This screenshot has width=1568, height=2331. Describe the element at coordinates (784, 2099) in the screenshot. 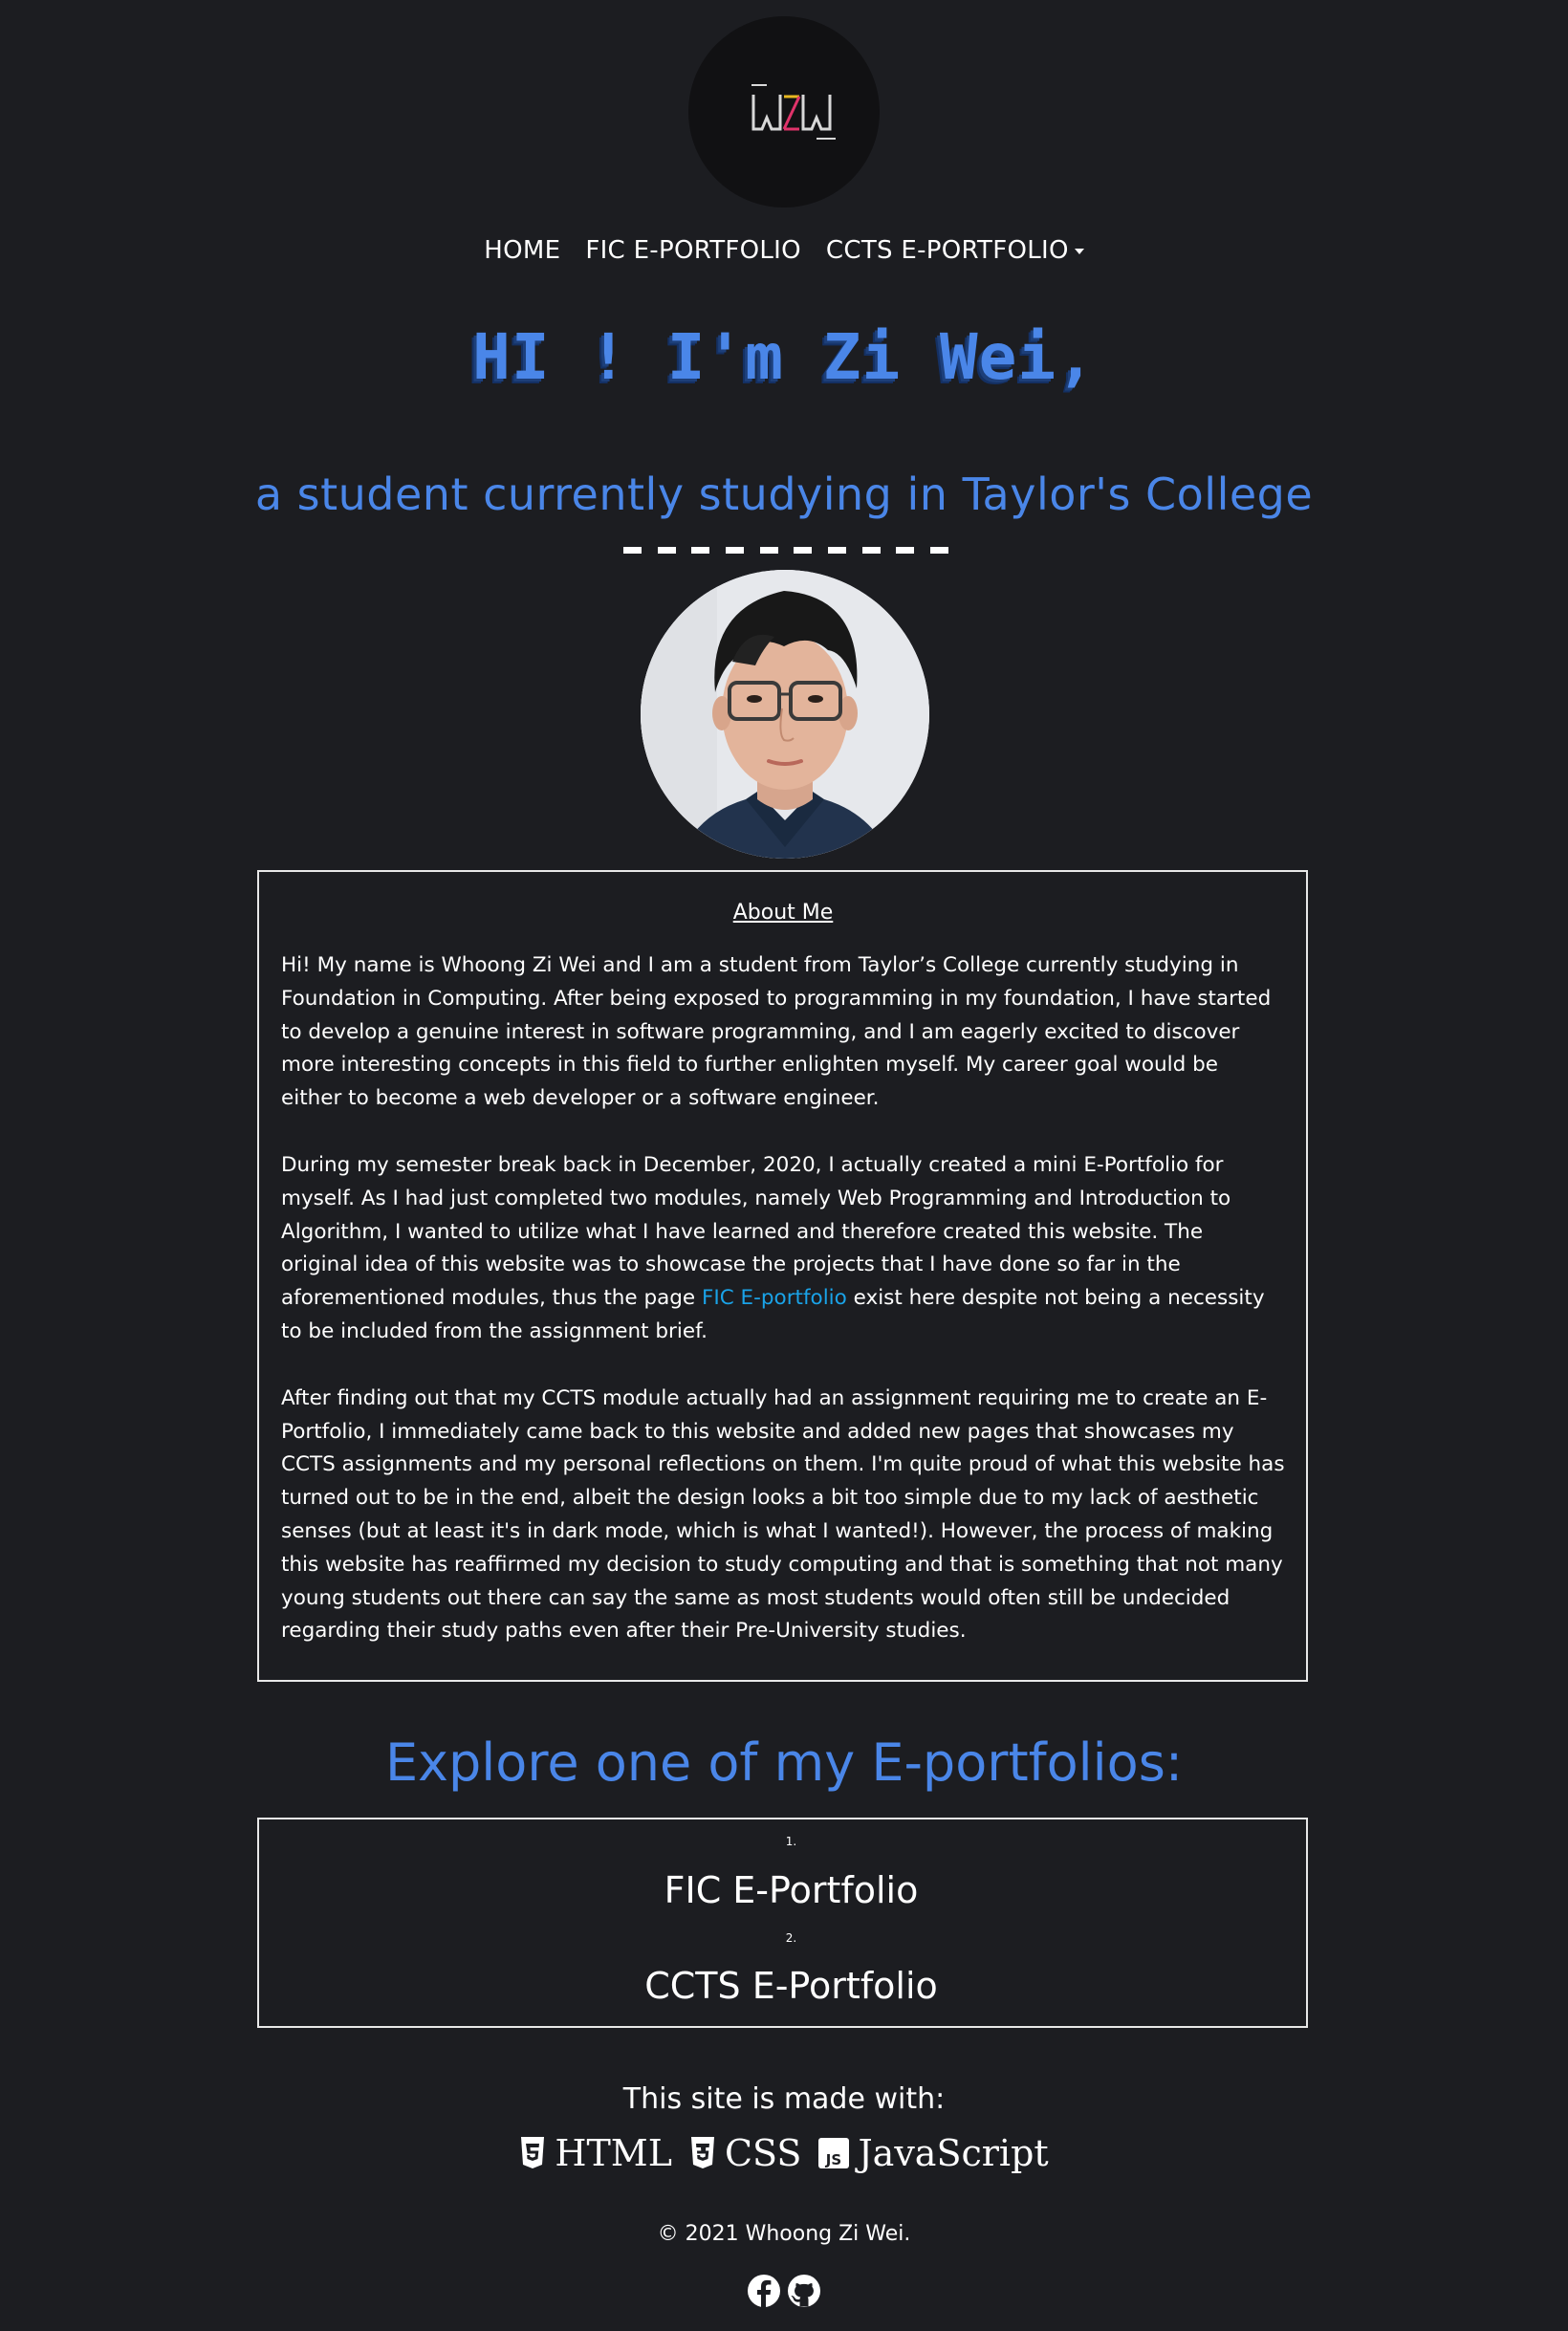

I see `made-with-label: This site is made with:` at that location.